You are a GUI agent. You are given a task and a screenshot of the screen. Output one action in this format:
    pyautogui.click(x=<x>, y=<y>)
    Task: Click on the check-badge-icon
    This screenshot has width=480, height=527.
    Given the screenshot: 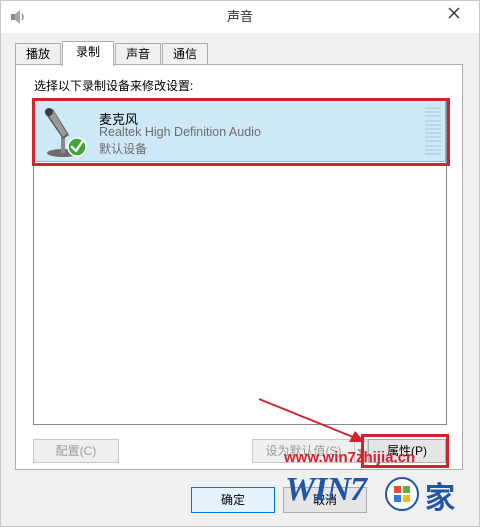 What is the action you would take?
    pyautogui.click(x=77, y=147)
    